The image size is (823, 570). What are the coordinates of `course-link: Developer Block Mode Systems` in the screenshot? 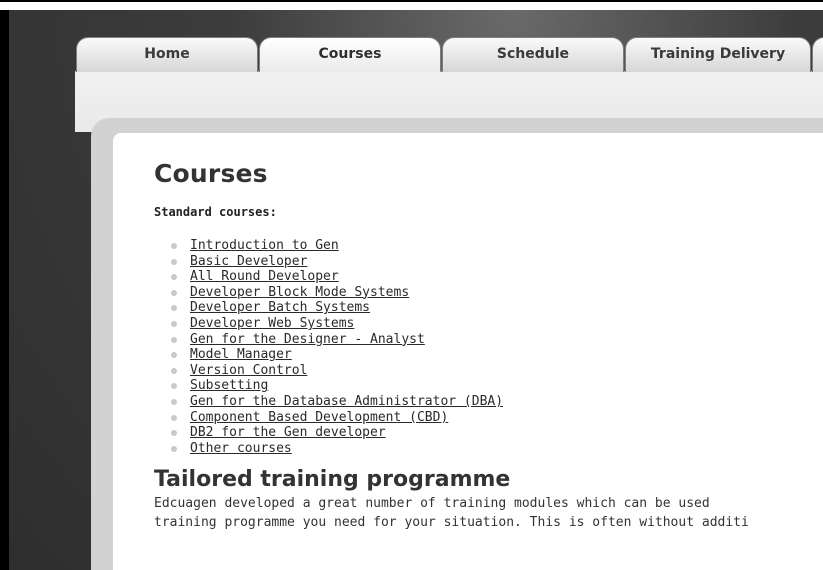 It's located at (299, 292).